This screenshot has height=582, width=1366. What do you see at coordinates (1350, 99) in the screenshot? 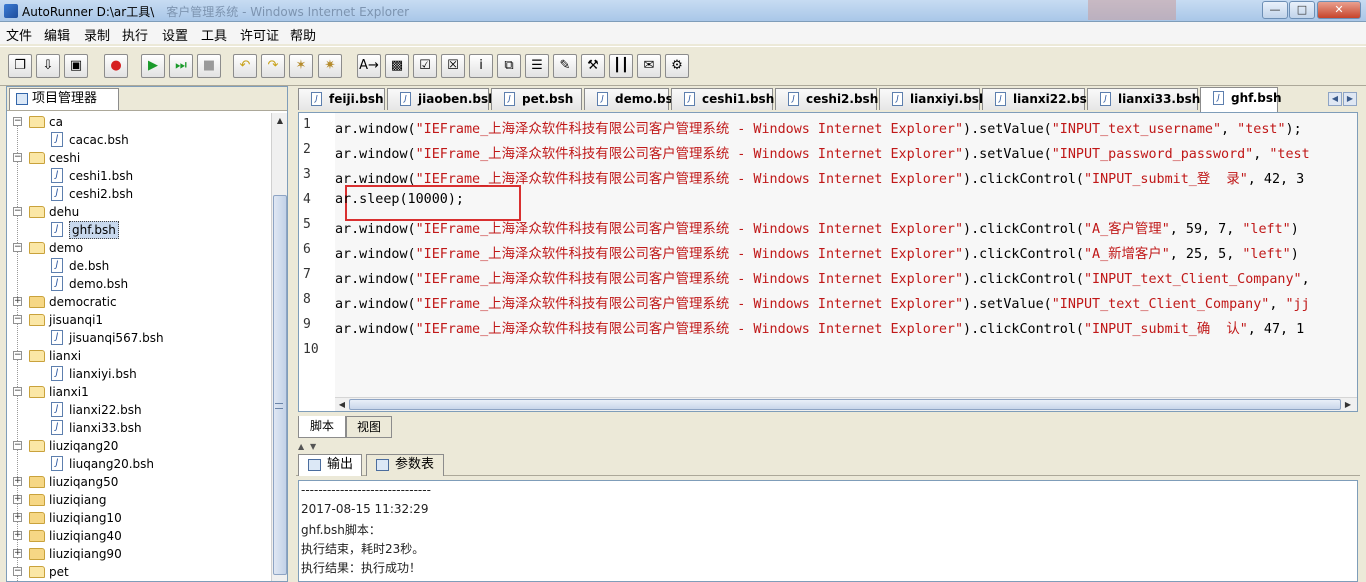
I see `tab-scroll-right-icon: ▶` at bounding box center [1350, 99].